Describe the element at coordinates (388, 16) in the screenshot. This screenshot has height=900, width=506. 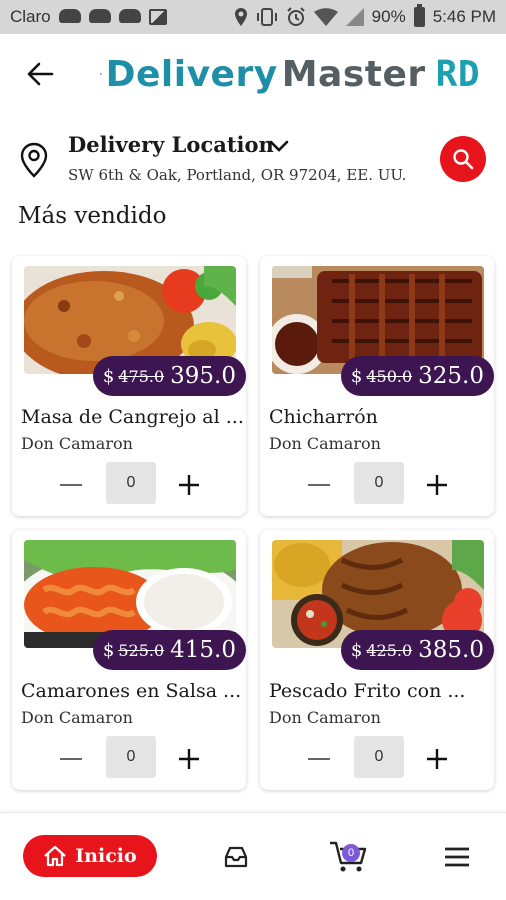
I see `battery-percent: 90%` at that location.